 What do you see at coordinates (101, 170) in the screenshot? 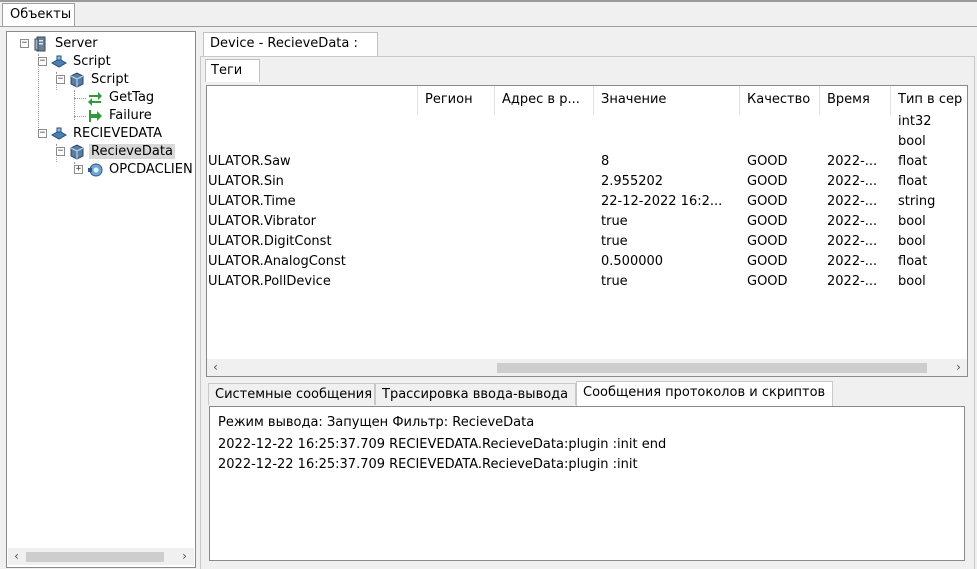
I see `tree-node-opcdaclient: + OPCDACLIEN` at bounding box center [101, 170].